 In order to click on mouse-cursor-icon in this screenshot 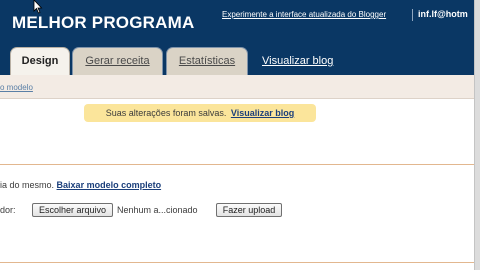, I will do `click(38, 7)`.